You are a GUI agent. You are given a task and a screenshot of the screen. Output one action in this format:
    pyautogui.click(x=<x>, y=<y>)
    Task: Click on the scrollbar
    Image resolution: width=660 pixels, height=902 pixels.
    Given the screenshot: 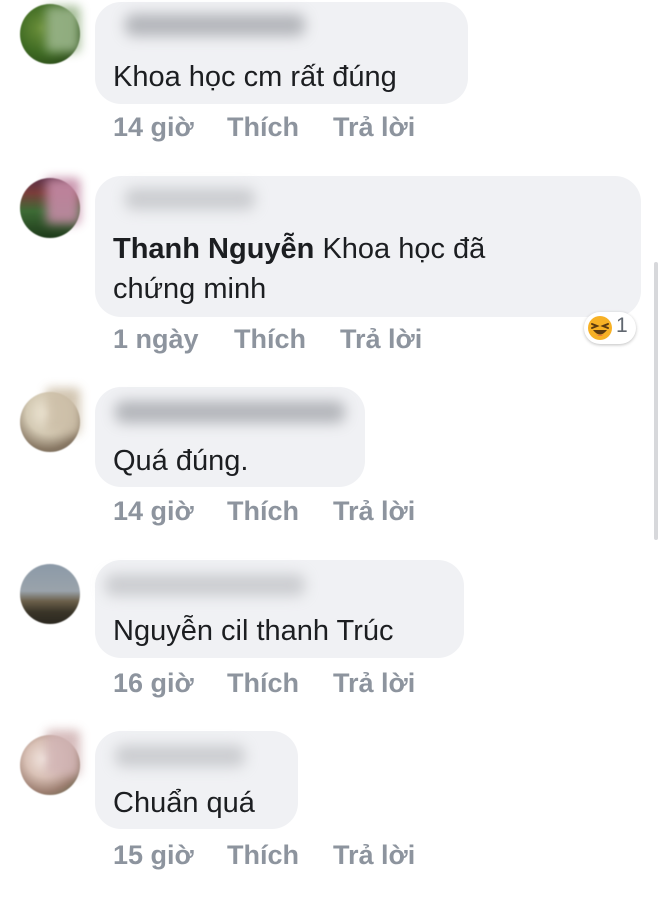 What is the action you would take?
    pyautogui.click(x=656, y=401)
    